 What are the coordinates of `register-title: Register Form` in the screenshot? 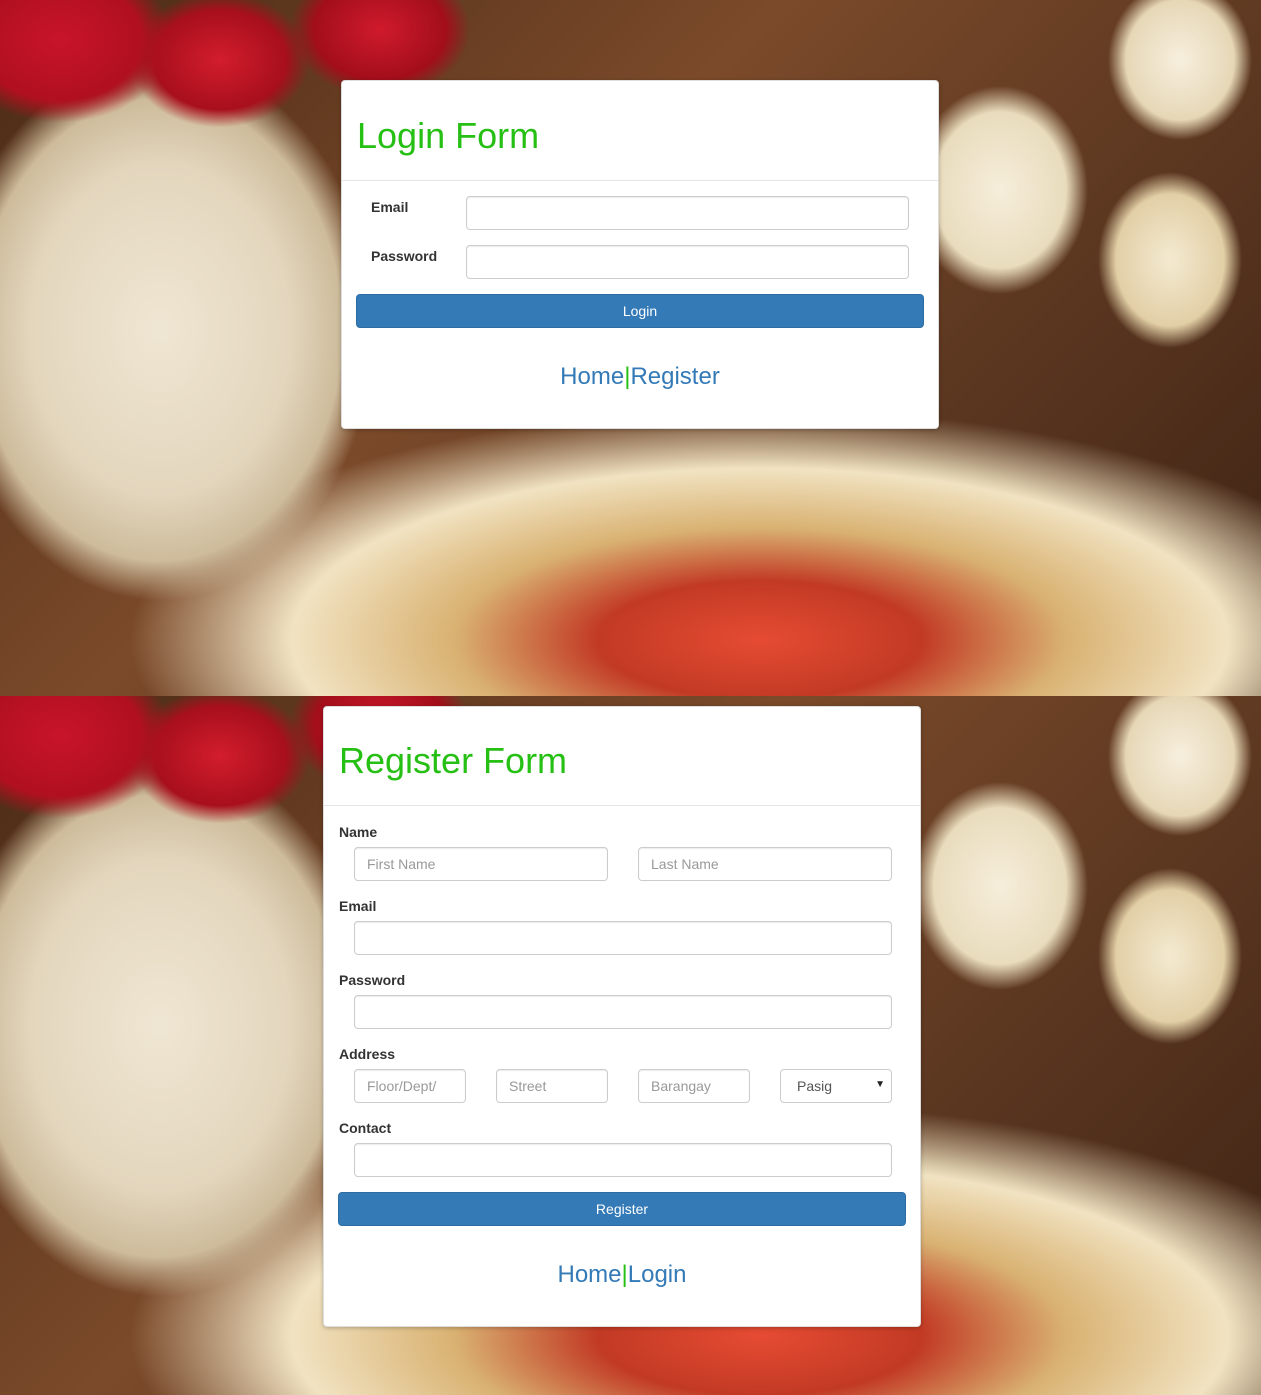 It's located at (453, 760).